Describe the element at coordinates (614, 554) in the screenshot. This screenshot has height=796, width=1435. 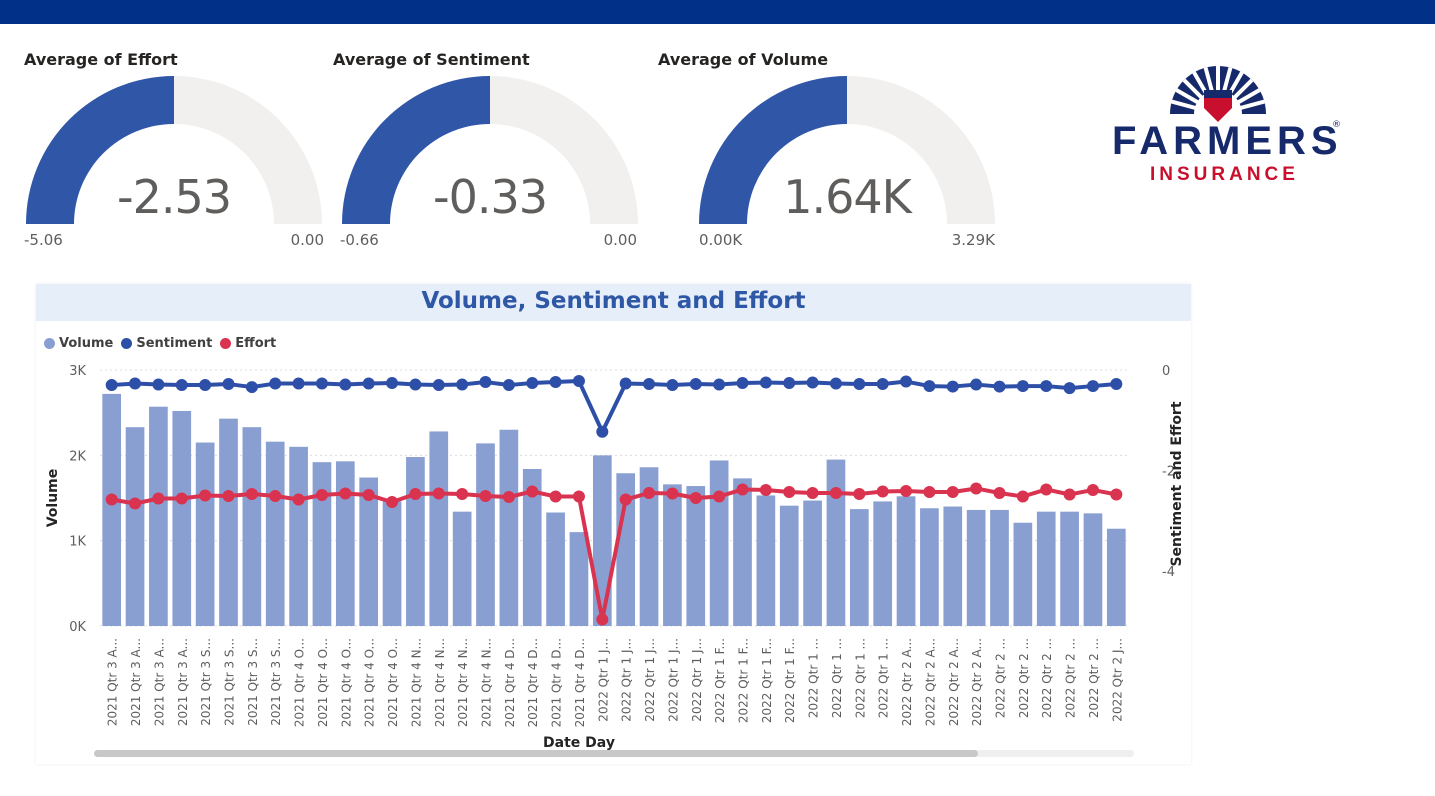
I see `line-effort` at that location.